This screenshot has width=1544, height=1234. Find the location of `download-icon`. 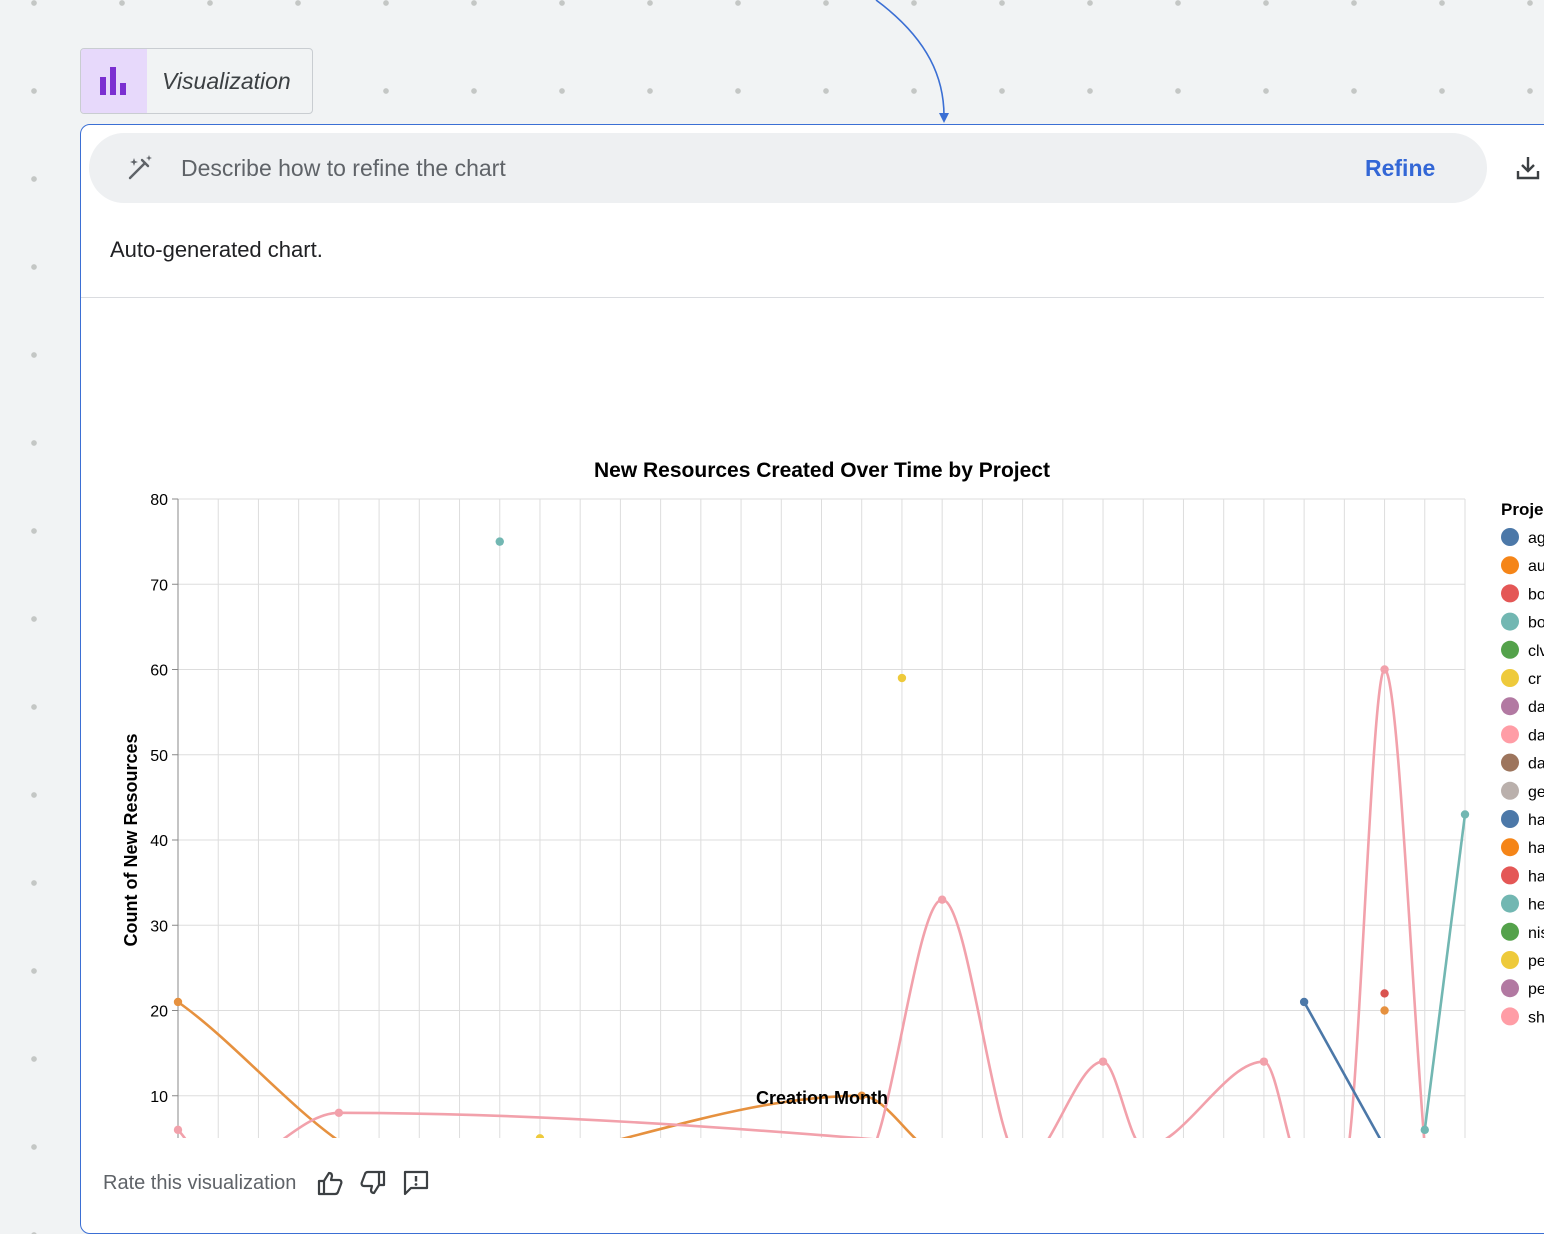

download-icon is located at coordinates (1528, 170).